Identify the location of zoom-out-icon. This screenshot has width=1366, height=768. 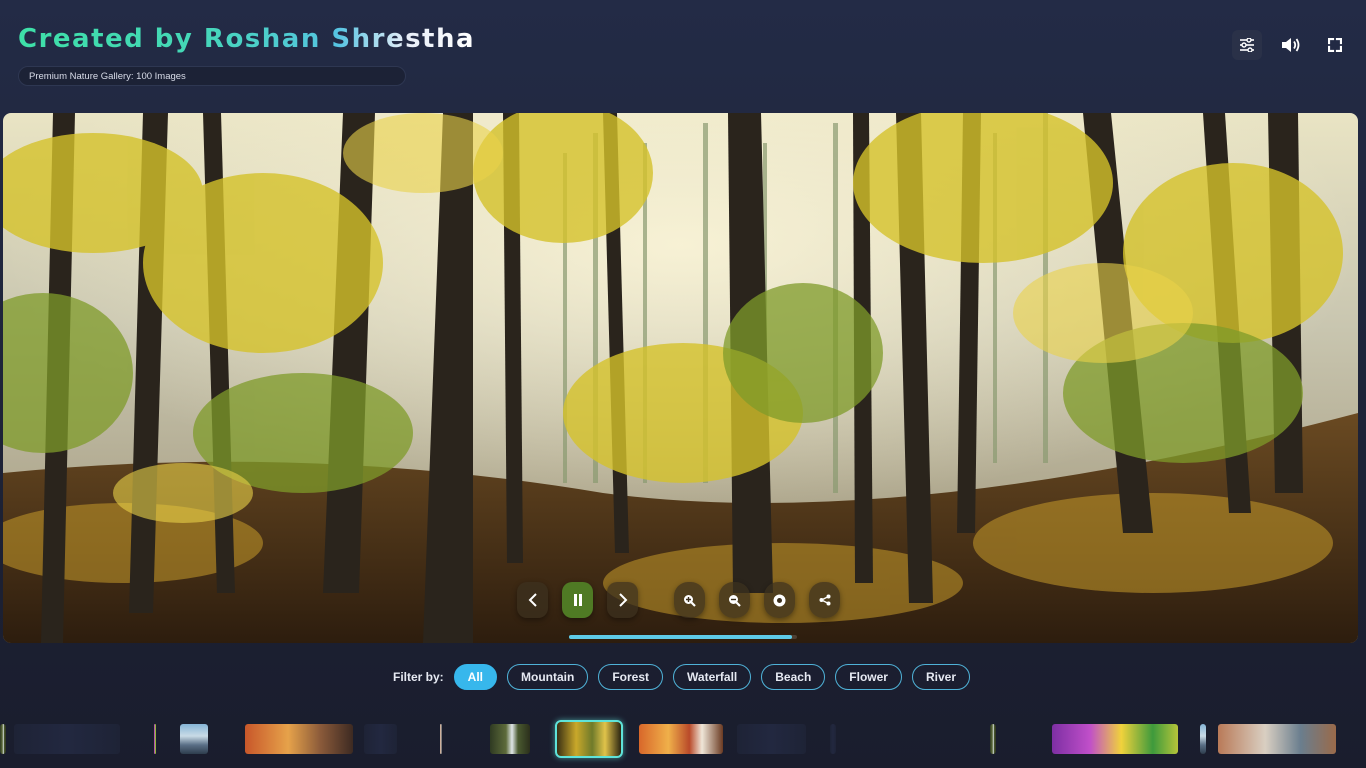
(735, 600).